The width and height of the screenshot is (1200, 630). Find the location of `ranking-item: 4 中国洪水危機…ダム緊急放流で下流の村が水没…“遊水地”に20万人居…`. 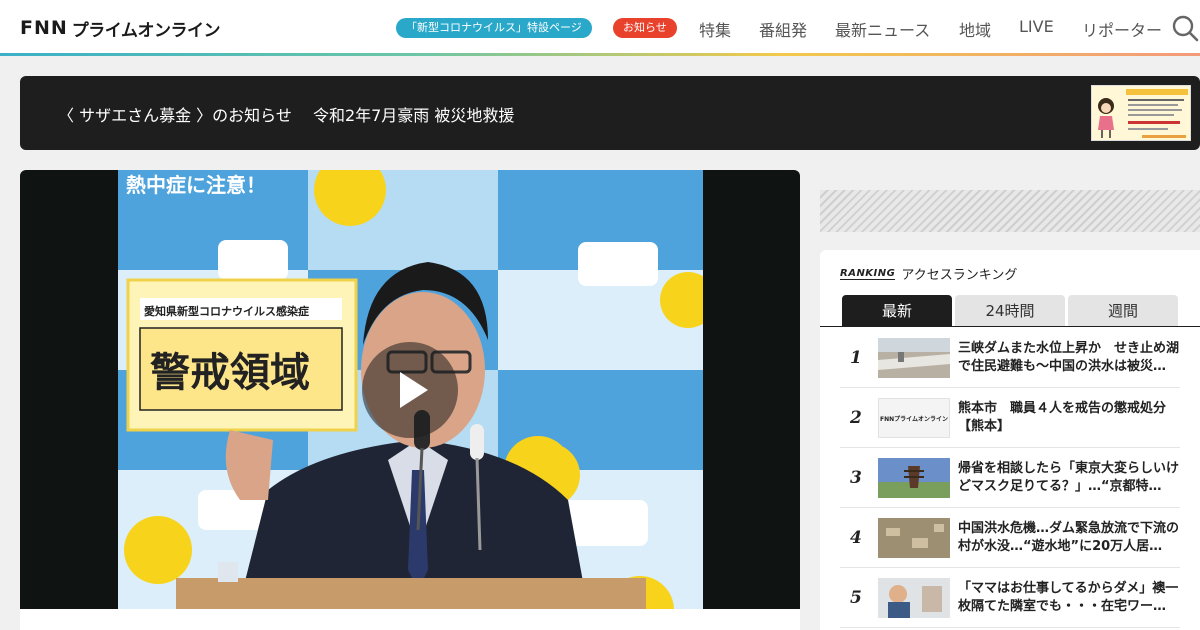

ranking-item: 4 中国洪水危機…ダム緊急放流で下流の村が水没…“遊水地”に20万人居… is located at coordinates (1010, 538).